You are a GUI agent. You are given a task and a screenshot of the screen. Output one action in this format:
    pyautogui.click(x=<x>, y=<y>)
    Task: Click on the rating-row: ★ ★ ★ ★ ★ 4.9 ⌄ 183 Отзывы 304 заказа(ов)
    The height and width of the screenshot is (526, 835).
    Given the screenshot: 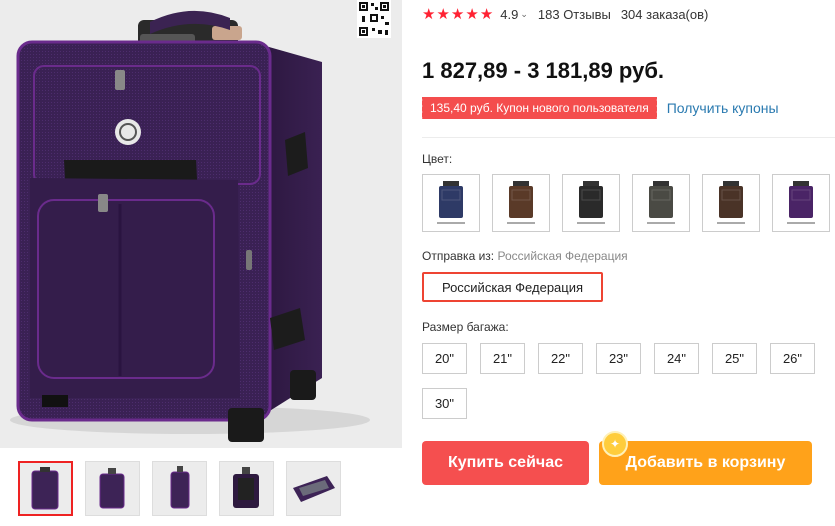 What is the action you would take?
    pyautogui.click(x=565, y=14)
    